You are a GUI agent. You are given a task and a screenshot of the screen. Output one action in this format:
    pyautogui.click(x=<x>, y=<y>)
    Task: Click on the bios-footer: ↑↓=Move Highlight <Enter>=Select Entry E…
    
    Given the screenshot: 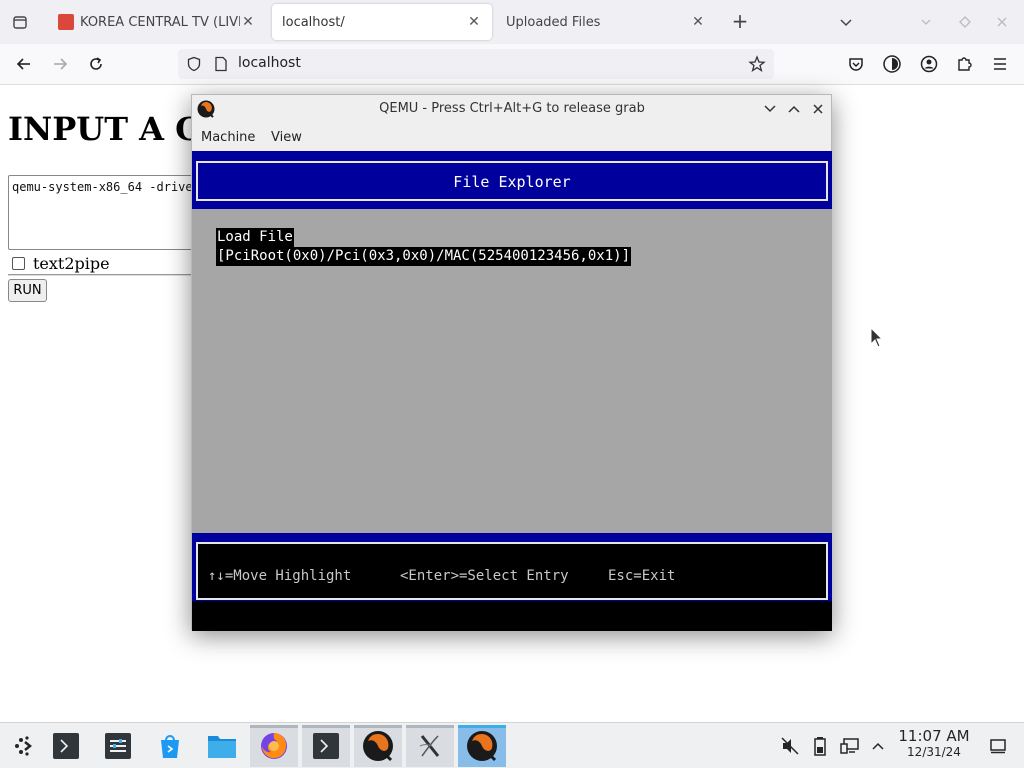 What is the action you would take?
    pyautogui.click(x=512, y=567)
    